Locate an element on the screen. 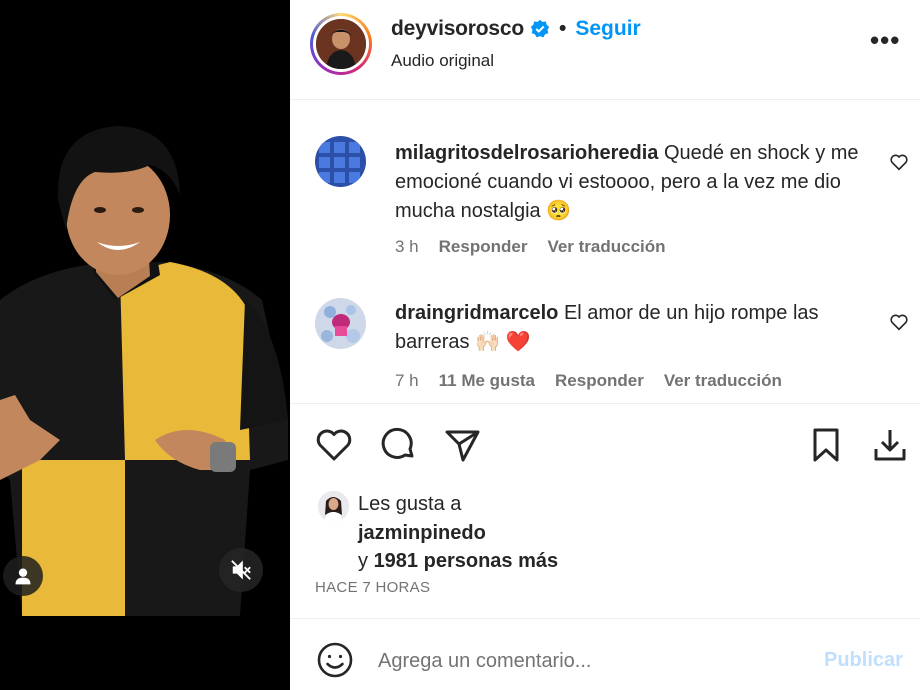  tagged-user-button is located at coordinates (23, 576).